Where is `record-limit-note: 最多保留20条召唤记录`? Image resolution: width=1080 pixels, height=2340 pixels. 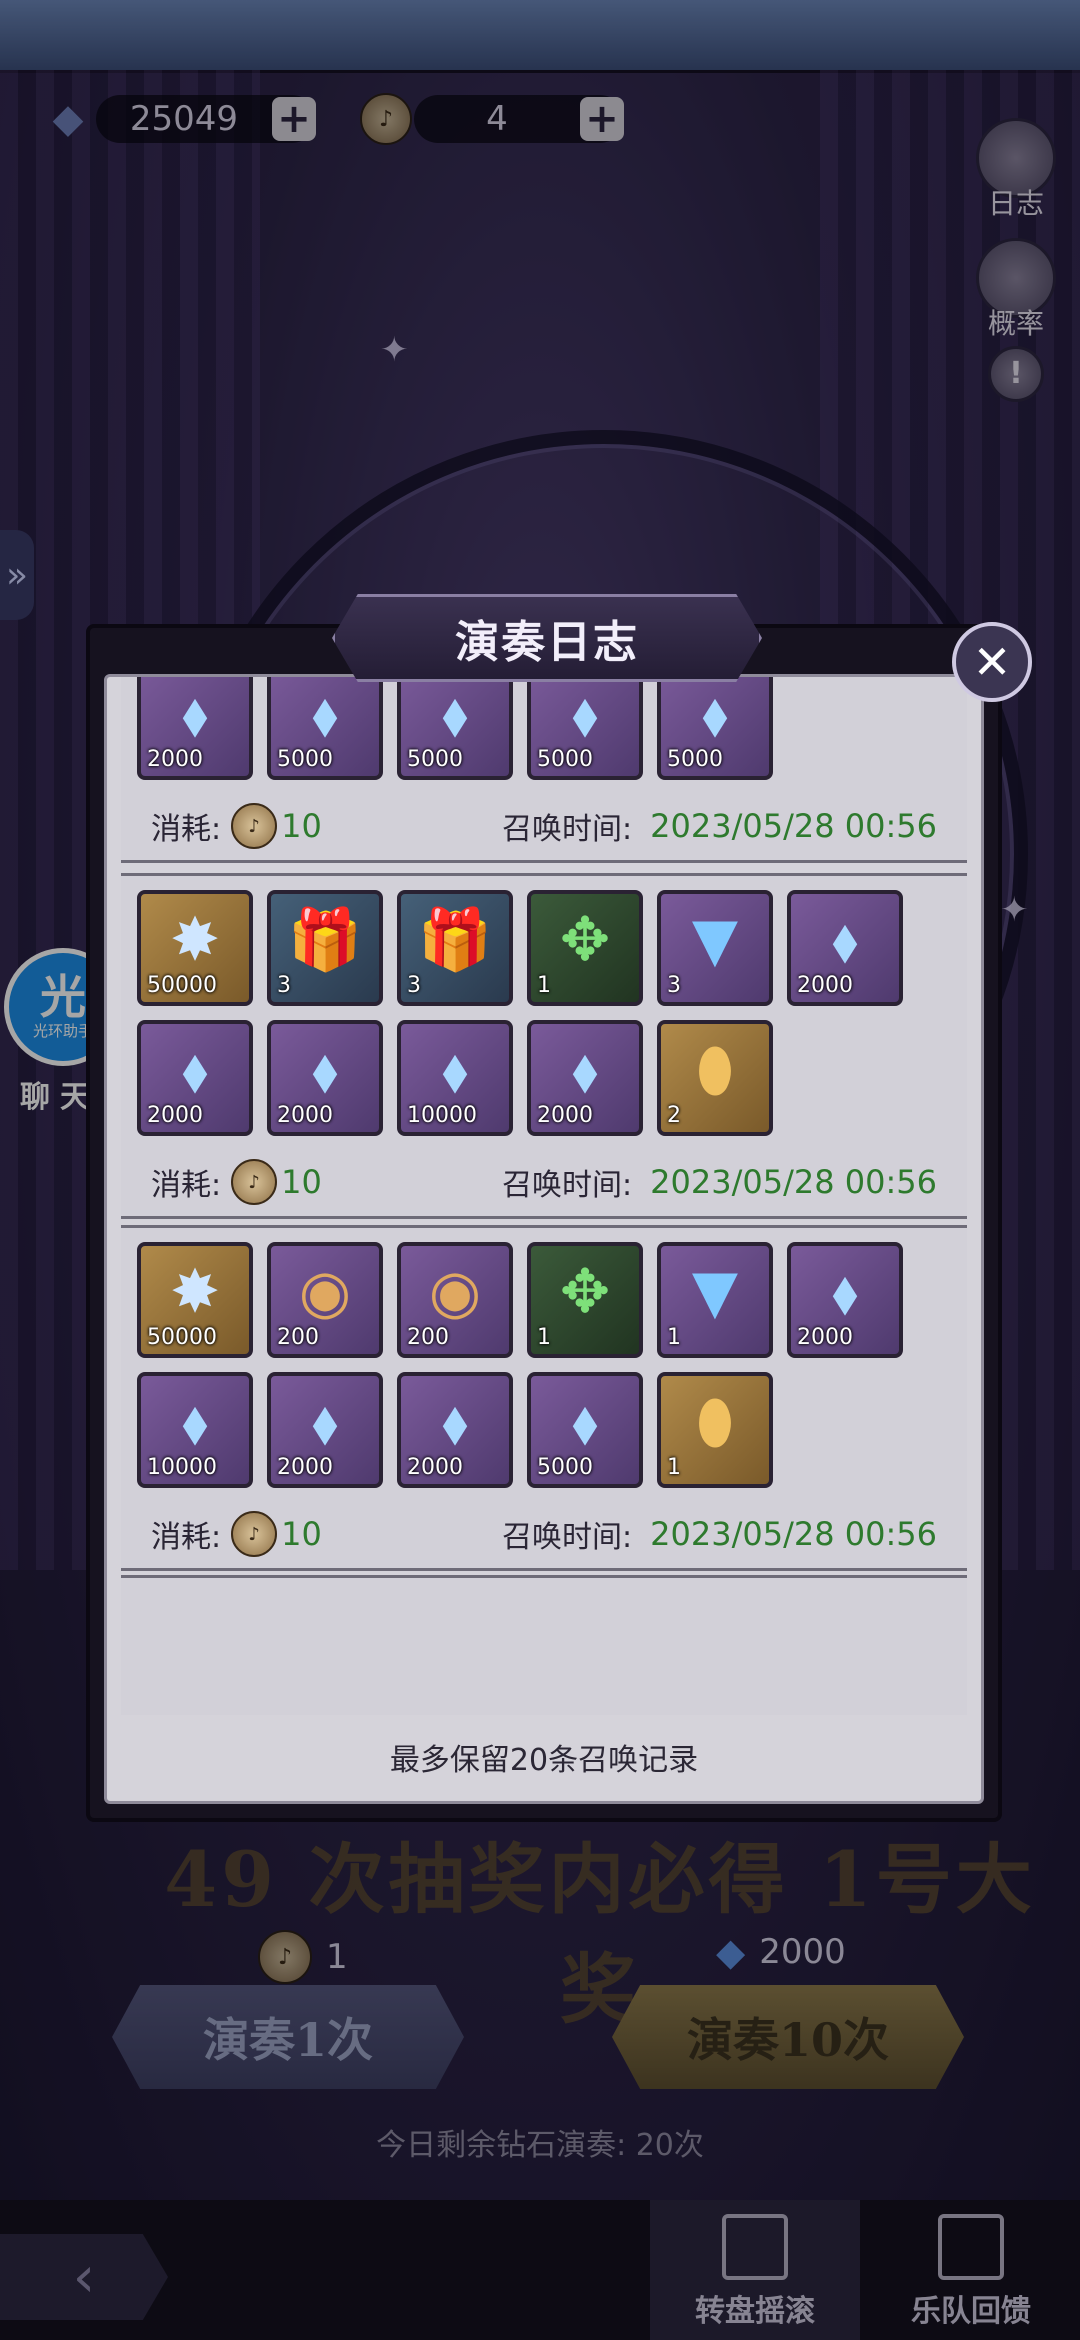 record-limit-note: 最多保留20条召唤记录 is located at coordinates (544, 1760).